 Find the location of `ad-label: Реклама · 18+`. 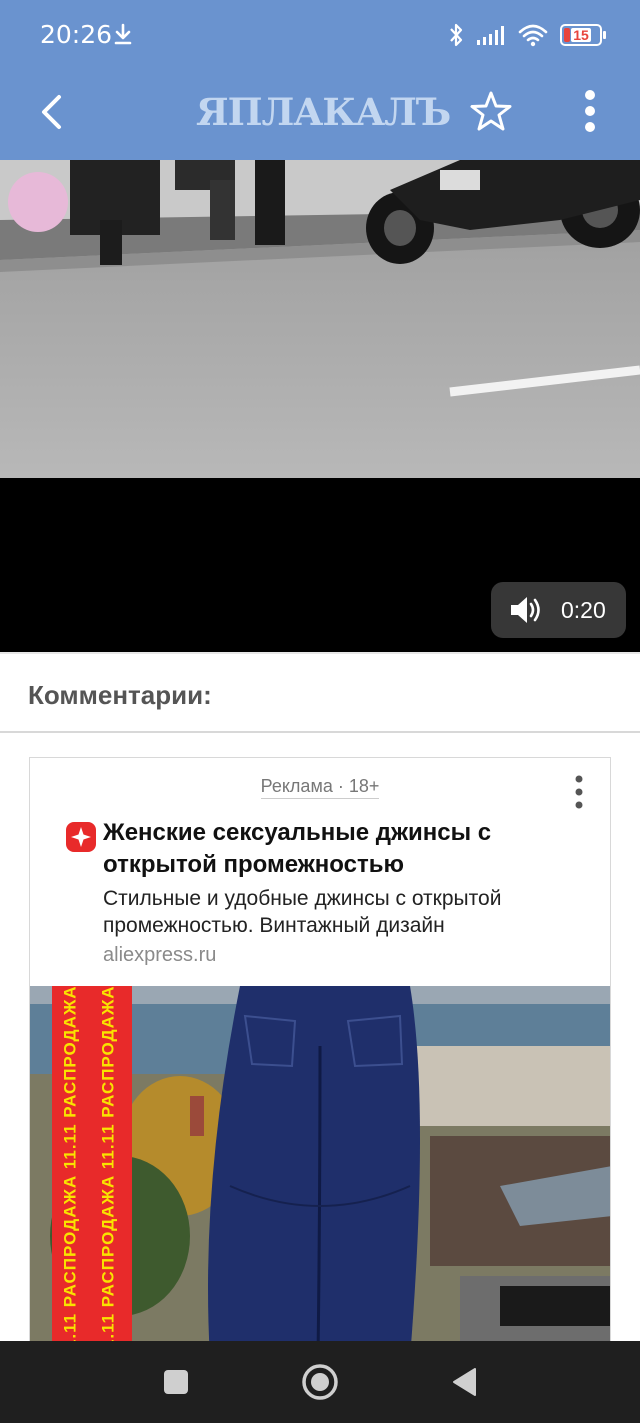

ad-label: Реклама · 18+ is located at coordinates (320, 787).